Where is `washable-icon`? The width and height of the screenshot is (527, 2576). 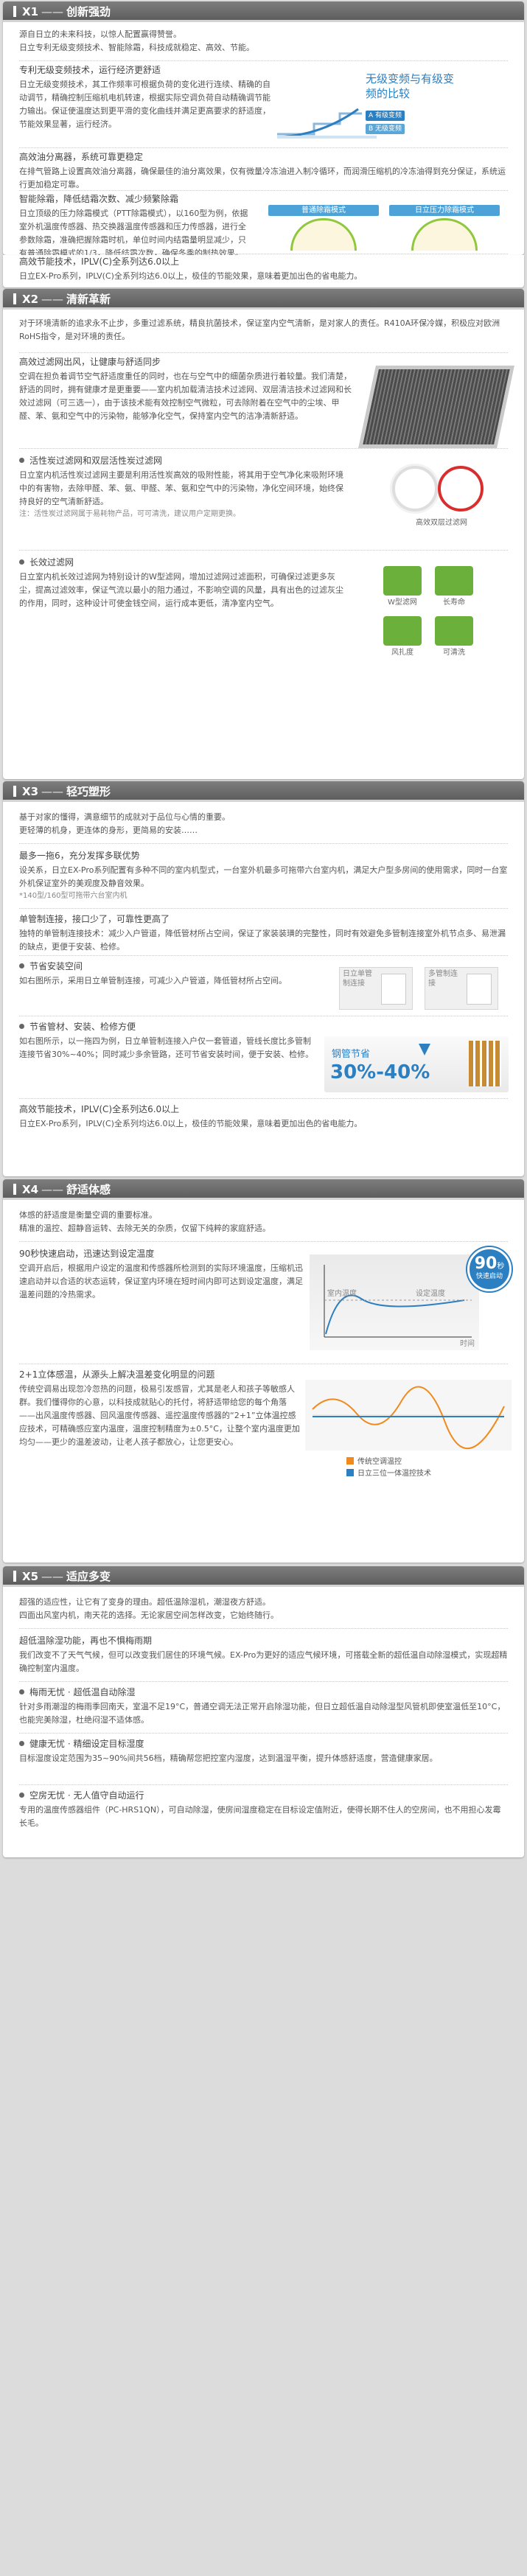 washable-icon is located at coordinates (454, 631).